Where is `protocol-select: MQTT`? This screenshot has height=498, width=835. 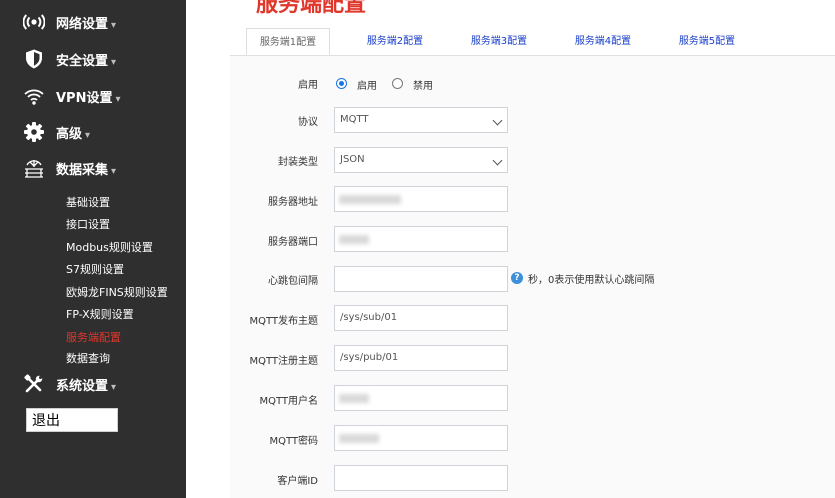
protocol-select: MQTT is located at coordinates (421, 120).